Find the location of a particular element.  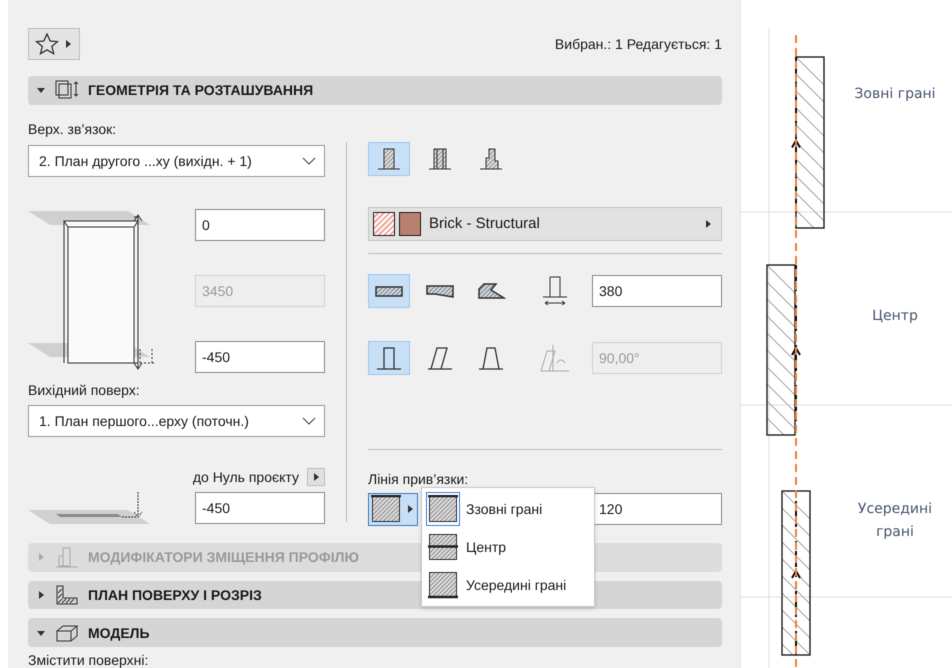

hatched-plan-icon is located at coordinates (67, 595).